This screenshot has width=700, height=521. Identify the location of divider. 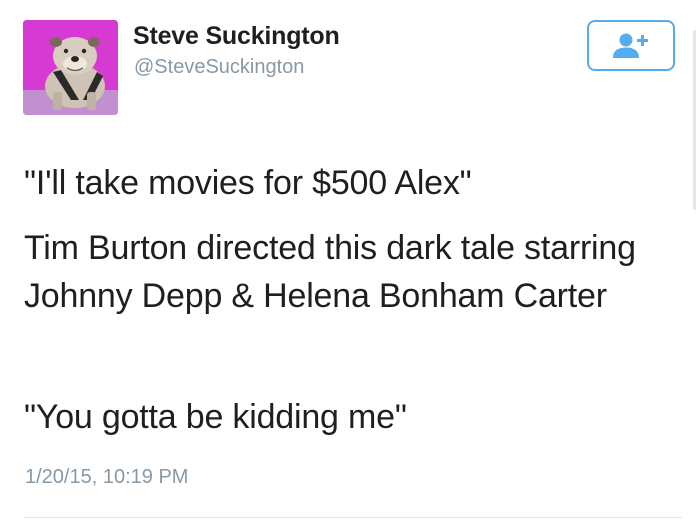
(353, 517).